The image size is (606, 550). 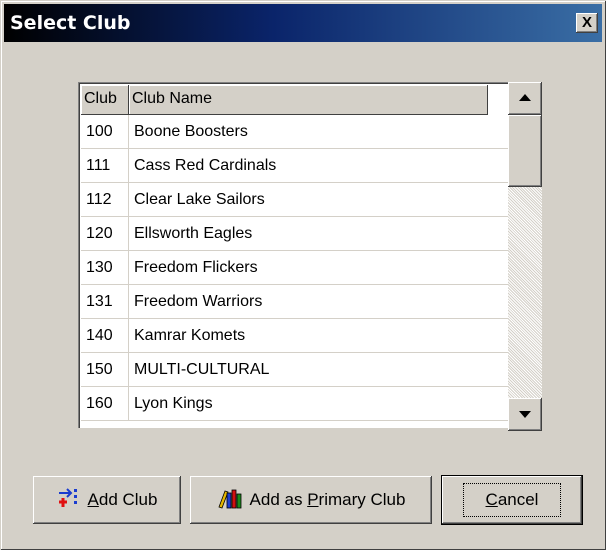 I want to click on club-number-cell: 150, so click(x=105, y=369).